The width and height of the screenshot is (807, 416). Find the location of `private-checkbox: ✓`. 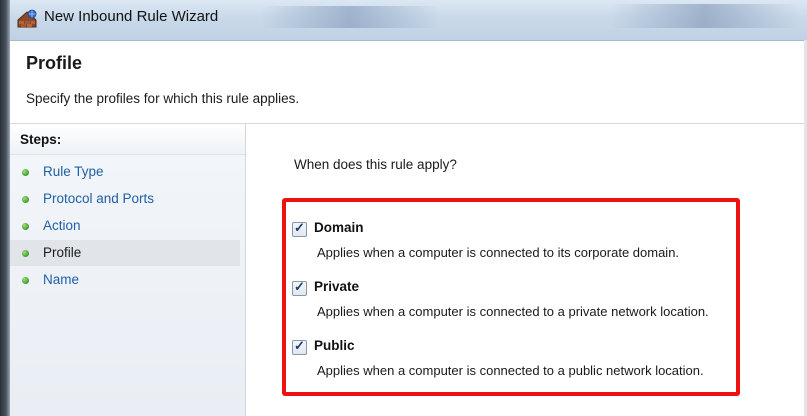

private-checkbox: ✓ is located at coordinates (299, 287).